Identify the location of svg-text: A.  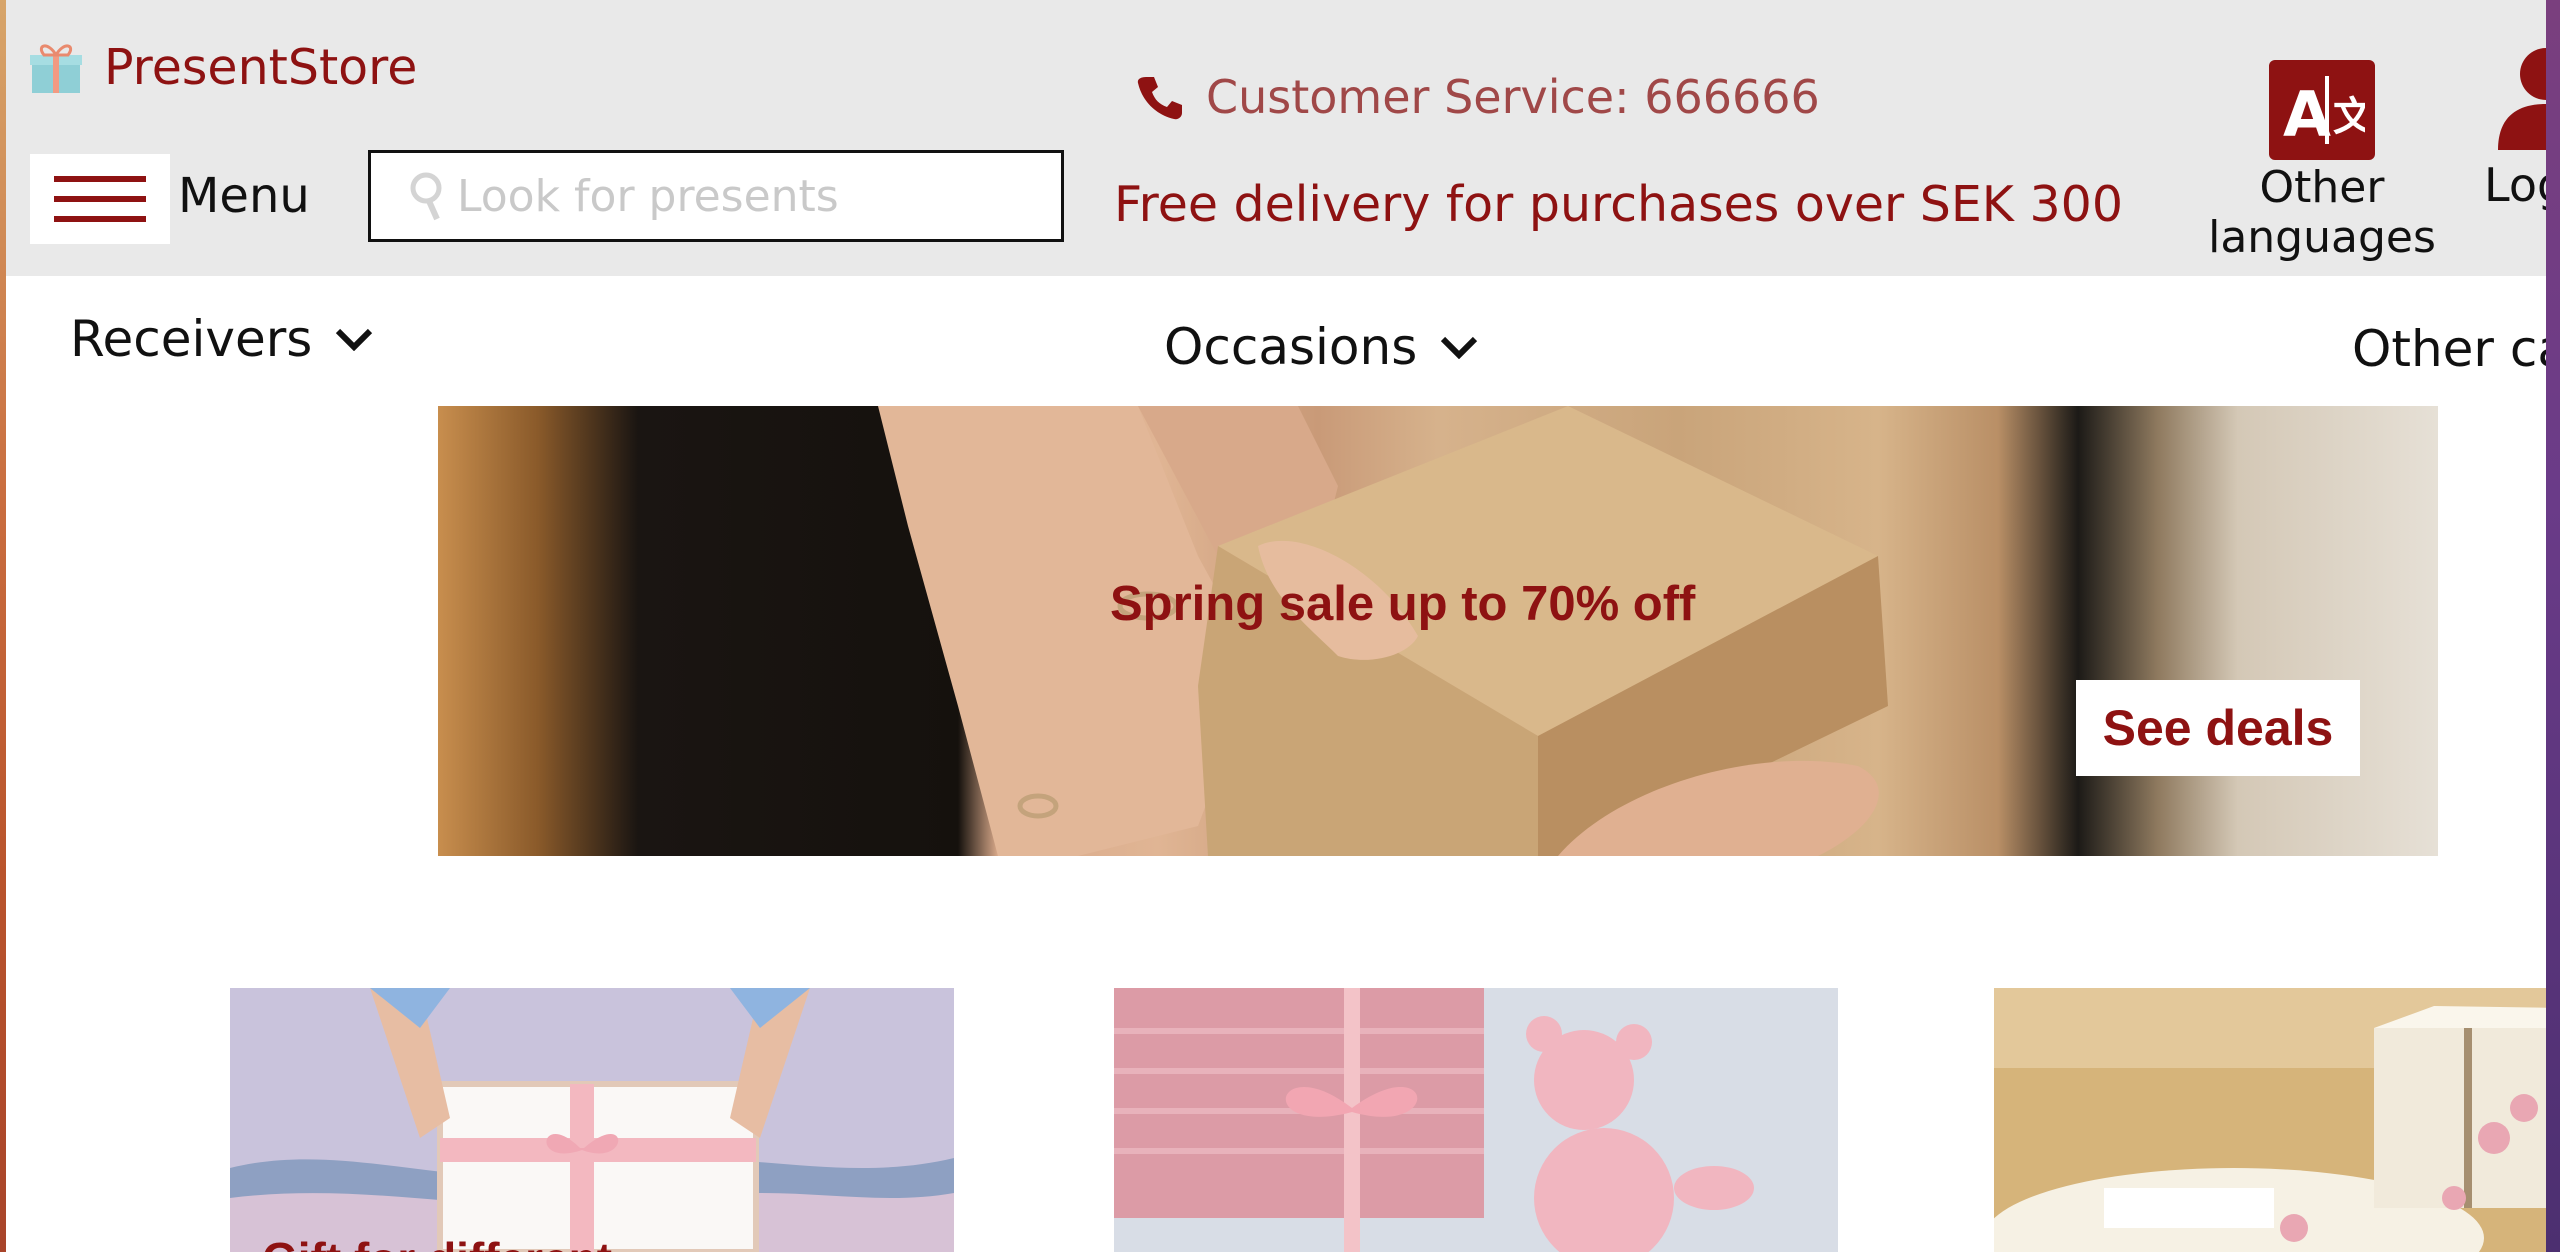
(2307, 114).